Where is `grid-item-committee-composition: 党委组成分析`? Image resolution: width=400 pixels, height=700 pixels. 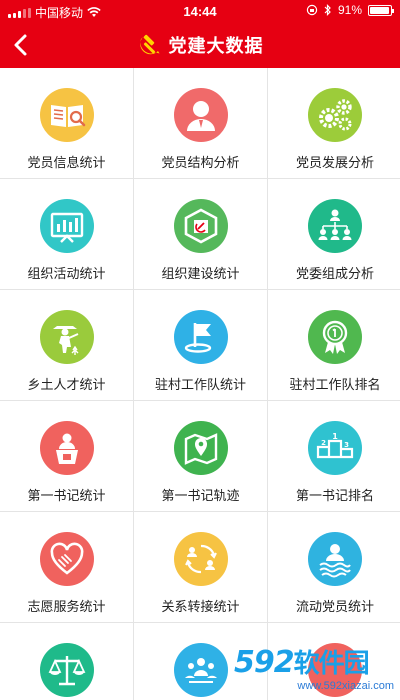
grid-item-committee-composition: 党委组成分析 is located at coordinates (334, 234).